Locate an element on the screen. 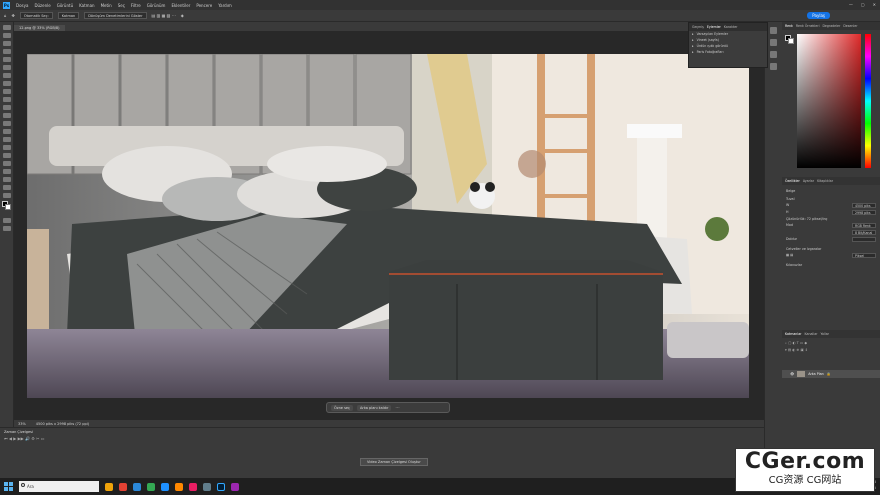  align-icons: ▤ ▥ ▦ ▧ ⋯ is located at coordinates (164, 15).